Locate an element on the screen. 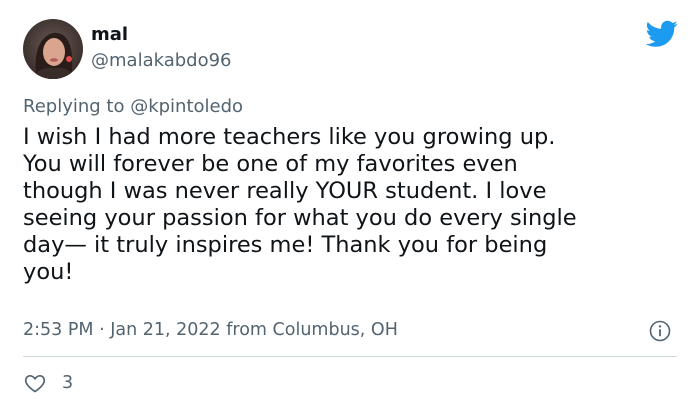 Image resolution: width=700 pixels, height=410 pixels. divider is located at coordinates (350, 356).